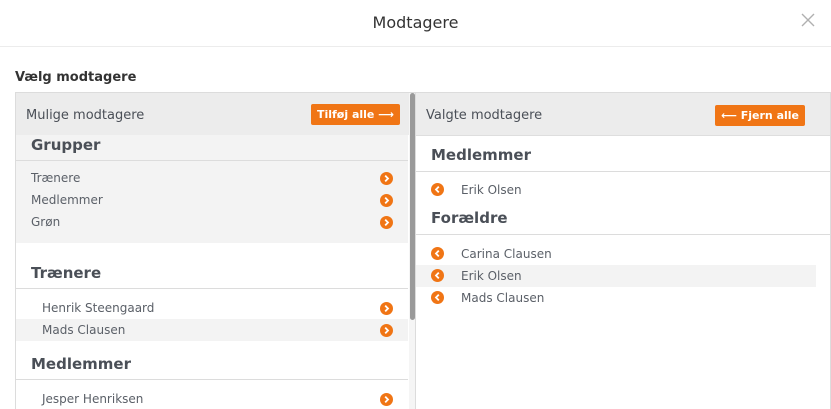 Image resolution: width=831 pixels, height=409 pixels. What do you see at coordinates (215, 114) in the screenshot?
I see `available-recipients-header: Mulige modtagere Tilføj alle ⟶` at bounding box center [215, 114].